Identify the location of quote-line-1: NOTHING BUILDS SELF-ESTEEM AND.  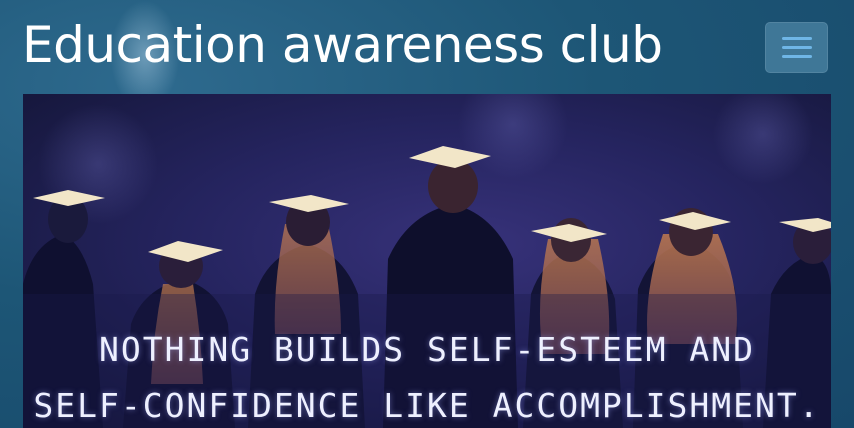
(427, 349).